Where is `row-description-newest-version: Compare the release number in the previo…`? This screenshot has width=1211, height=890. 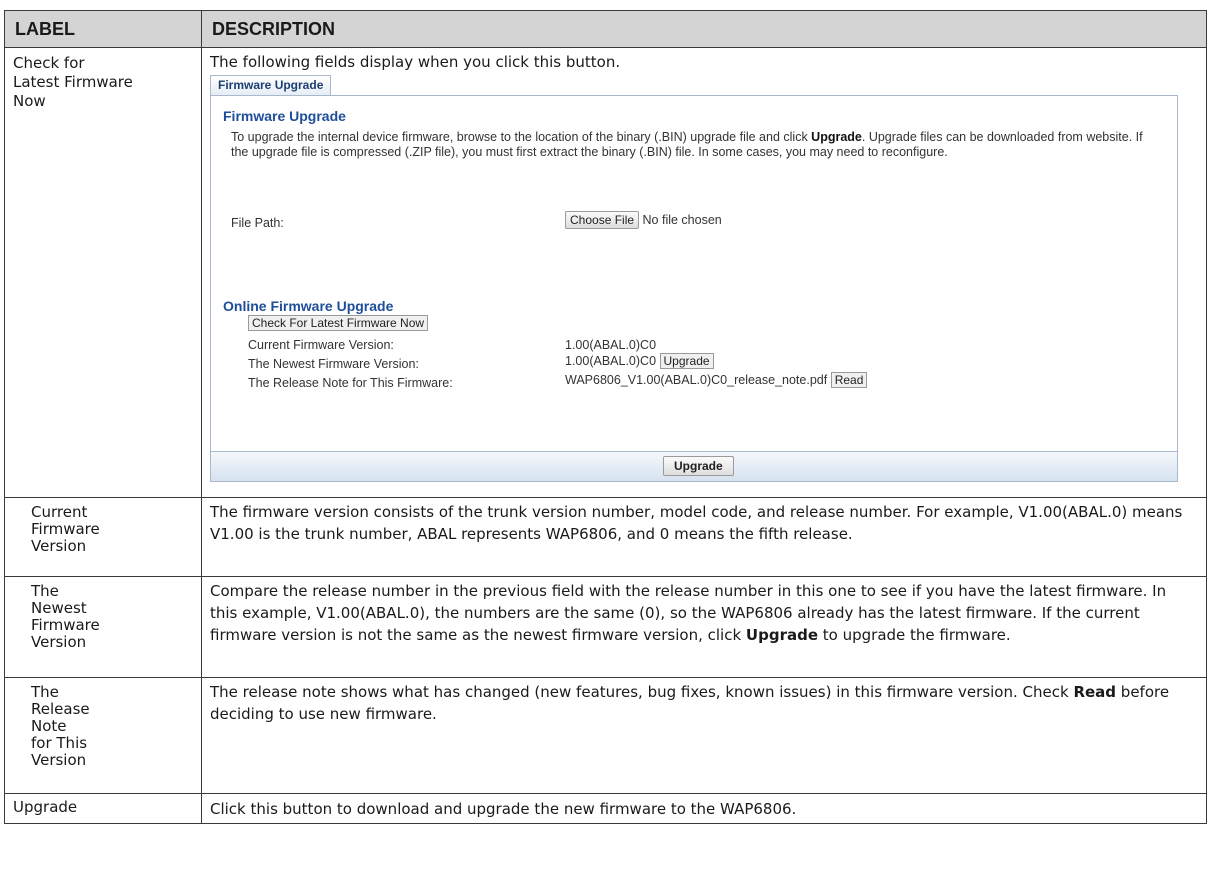
row-description-newest-version: Compare the release number in the previo… is located at coordinates (704, 627).